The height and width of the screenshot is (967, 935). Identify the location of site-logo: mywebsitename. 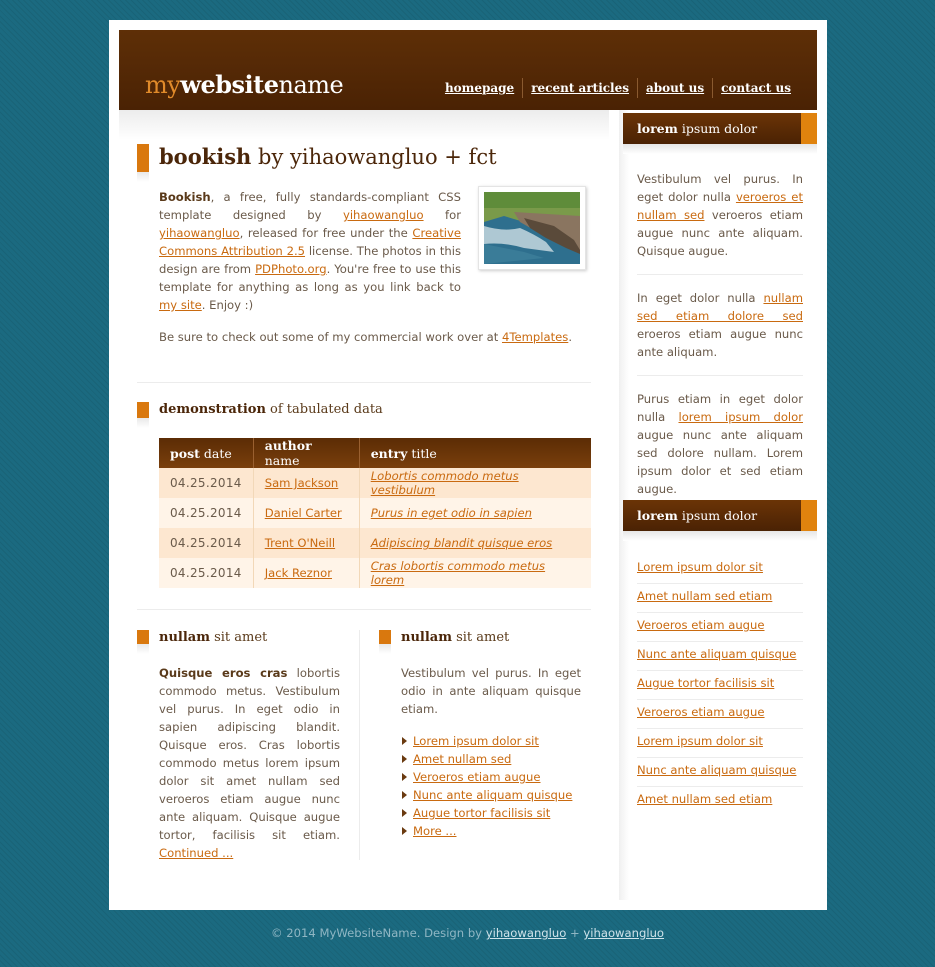
(244, 84).